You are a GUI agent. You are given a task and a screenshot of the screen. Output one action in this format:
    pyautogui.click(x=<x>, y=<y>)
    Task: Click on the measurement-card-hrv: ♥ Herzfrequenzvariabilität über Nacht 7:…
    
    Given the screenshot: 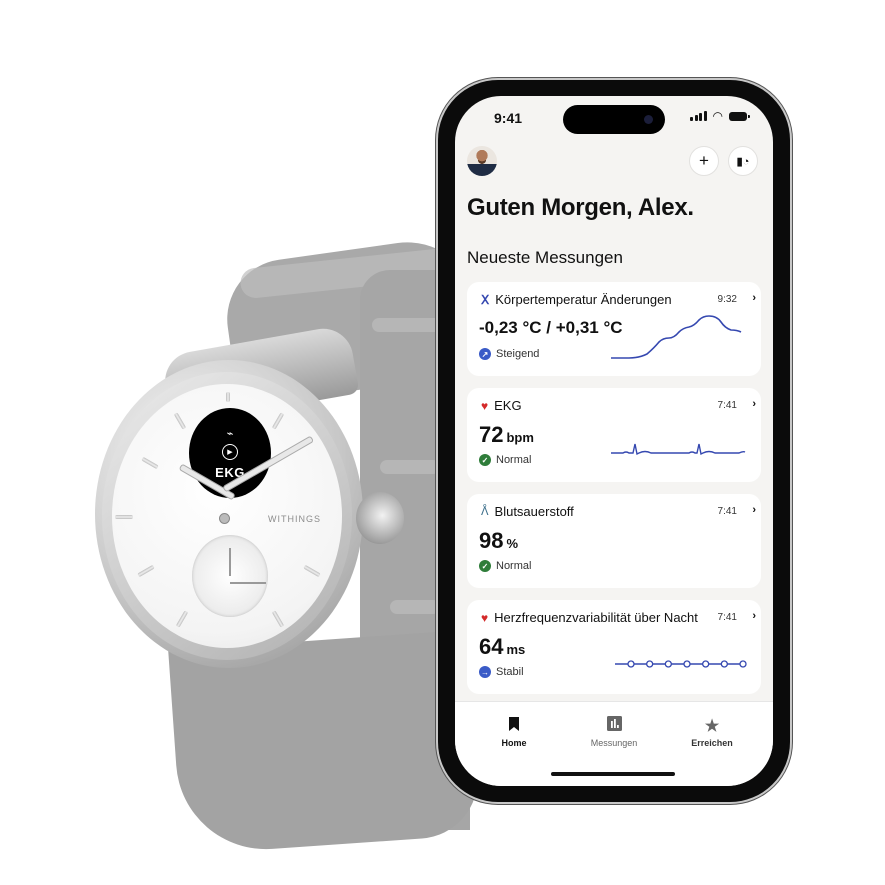 What is the action you would take?
    pyautogui.click(x=614, y=647)
    